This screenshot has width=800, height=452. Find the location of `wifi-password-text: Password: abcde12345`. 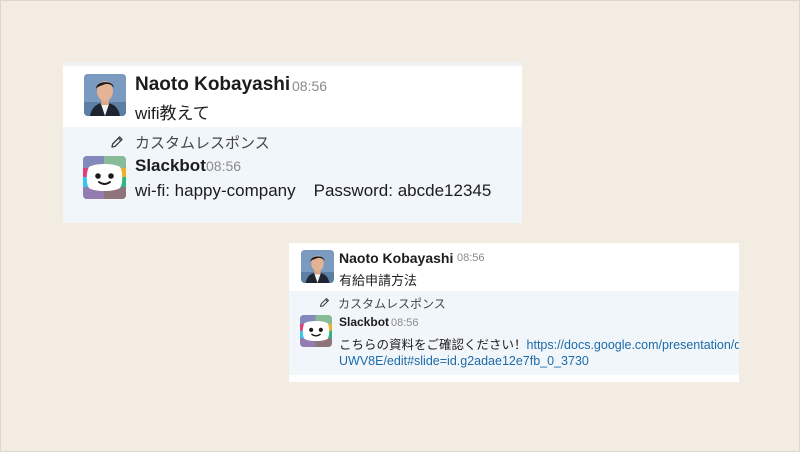

wifi-password-text: Password: abcde12345 is located at coordinates (402, 190).